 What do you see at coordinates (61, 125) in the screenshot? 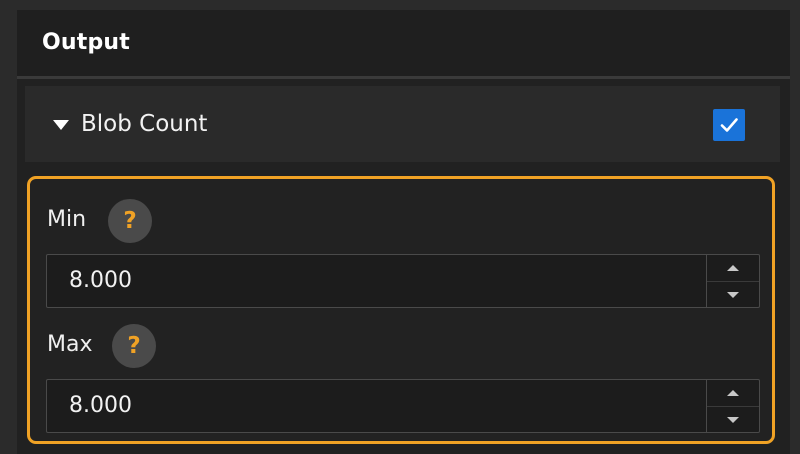
I see `caret-down-icon` at bounding box center [61, 125].